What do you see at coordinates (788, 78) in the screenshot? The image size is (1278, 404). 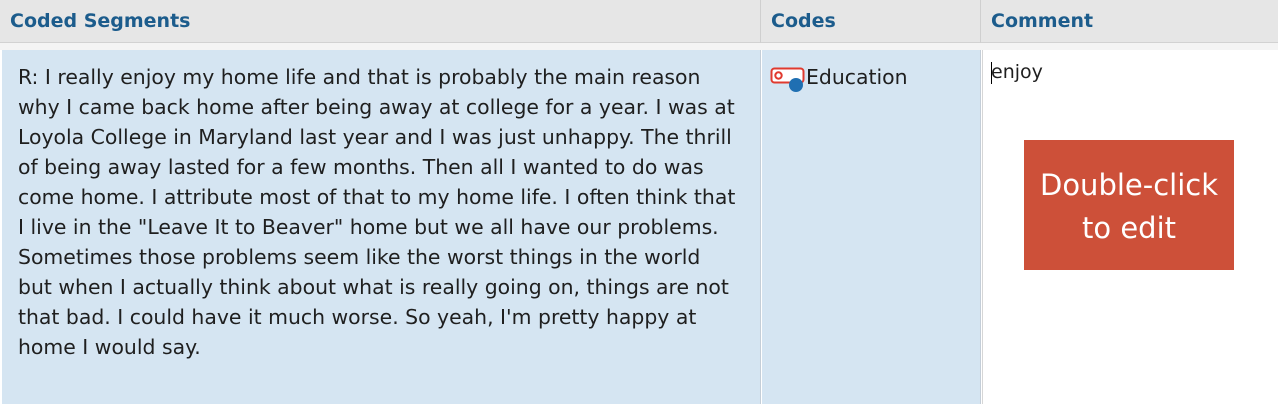 I see `code-tag-icon` at bounding box center [788, 78].